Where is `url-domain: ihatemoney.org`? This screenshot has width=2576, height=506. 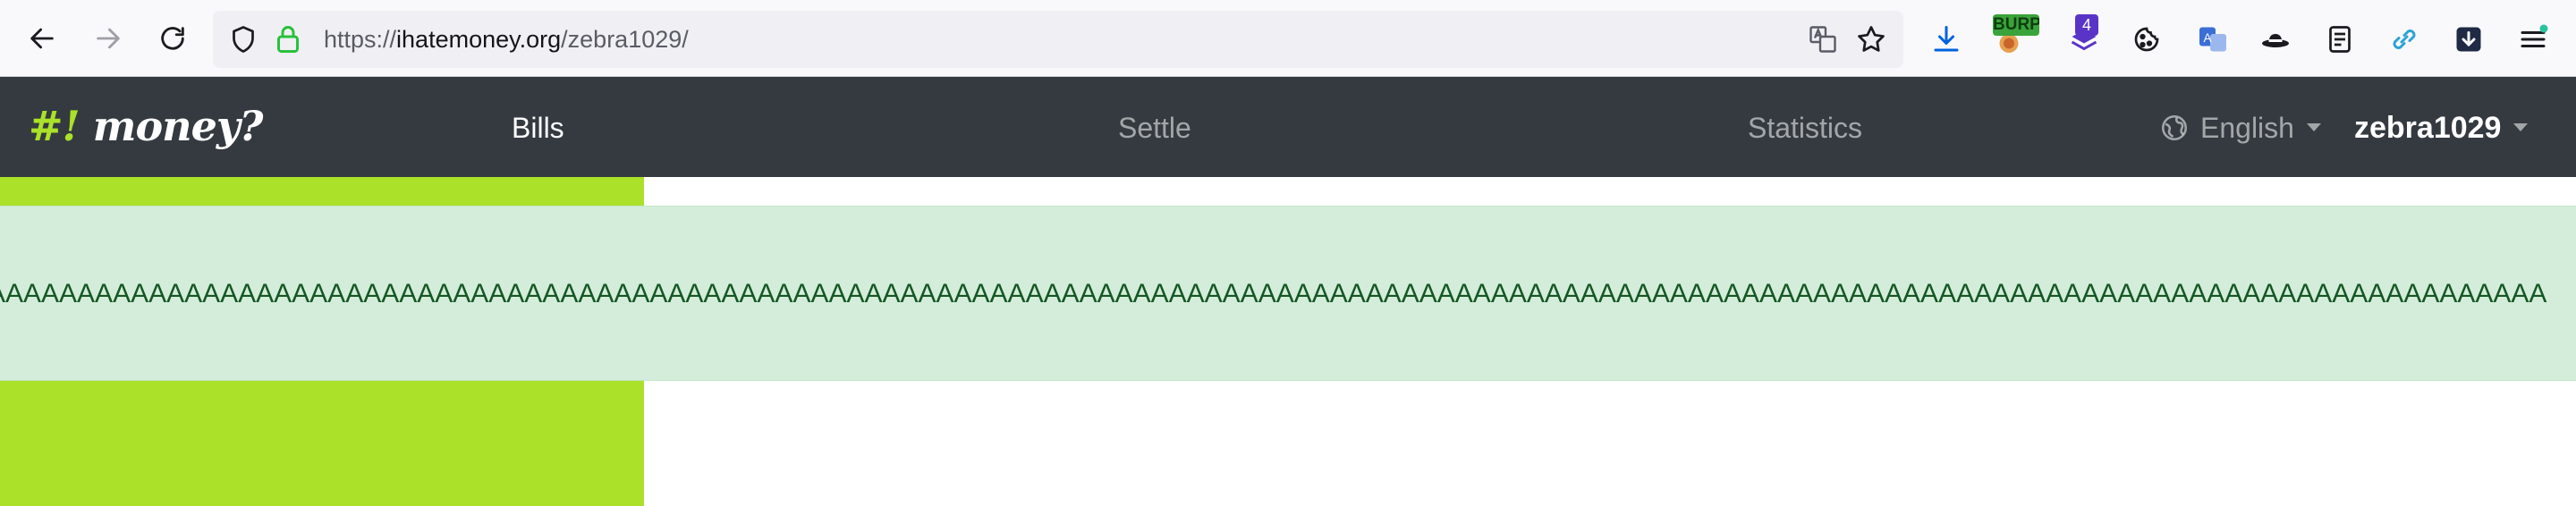
url-domain: ihatemoney.org is located at coordinates (479, 39).